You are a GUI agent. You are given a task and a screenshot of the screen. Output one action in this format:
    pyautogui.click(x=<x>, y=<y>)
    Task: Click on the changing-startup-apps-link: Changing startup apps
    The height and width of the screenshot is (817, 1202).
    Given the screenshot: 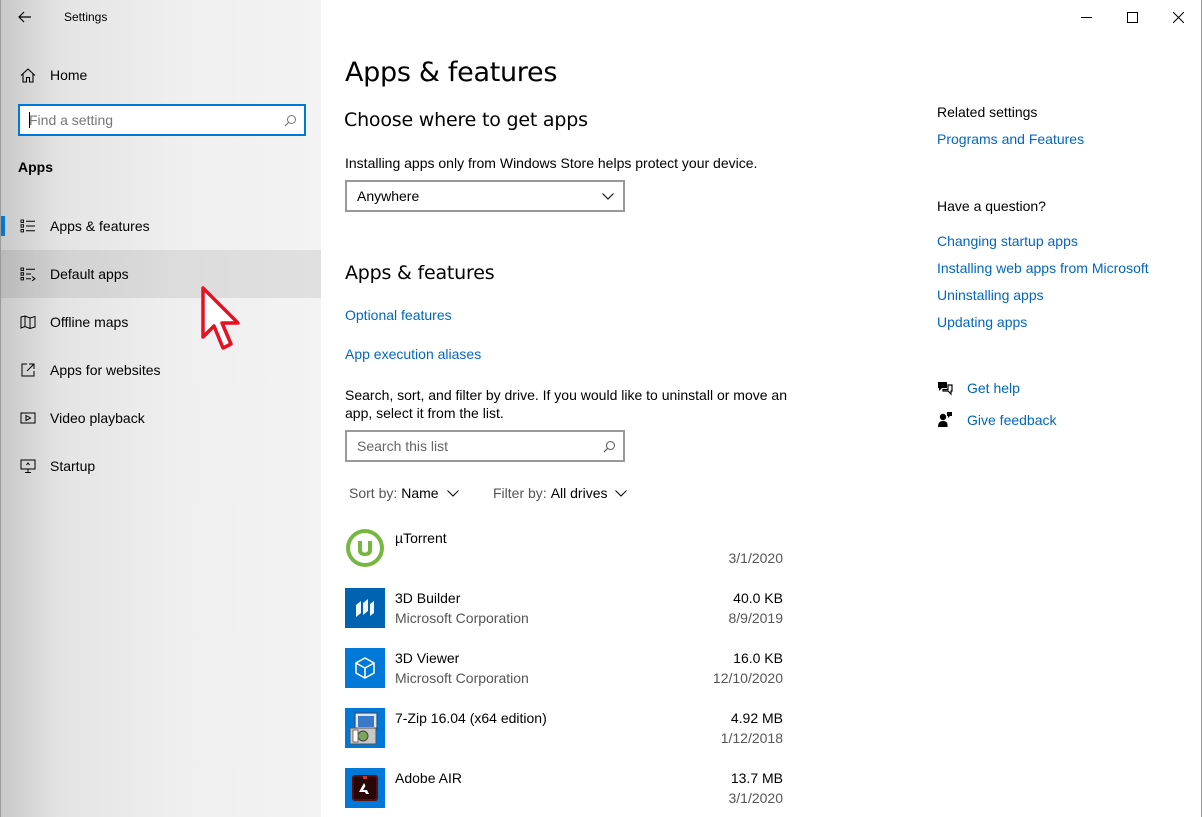 What is the action you would take?
    pyautogui.click(x=1007, y=241)
    